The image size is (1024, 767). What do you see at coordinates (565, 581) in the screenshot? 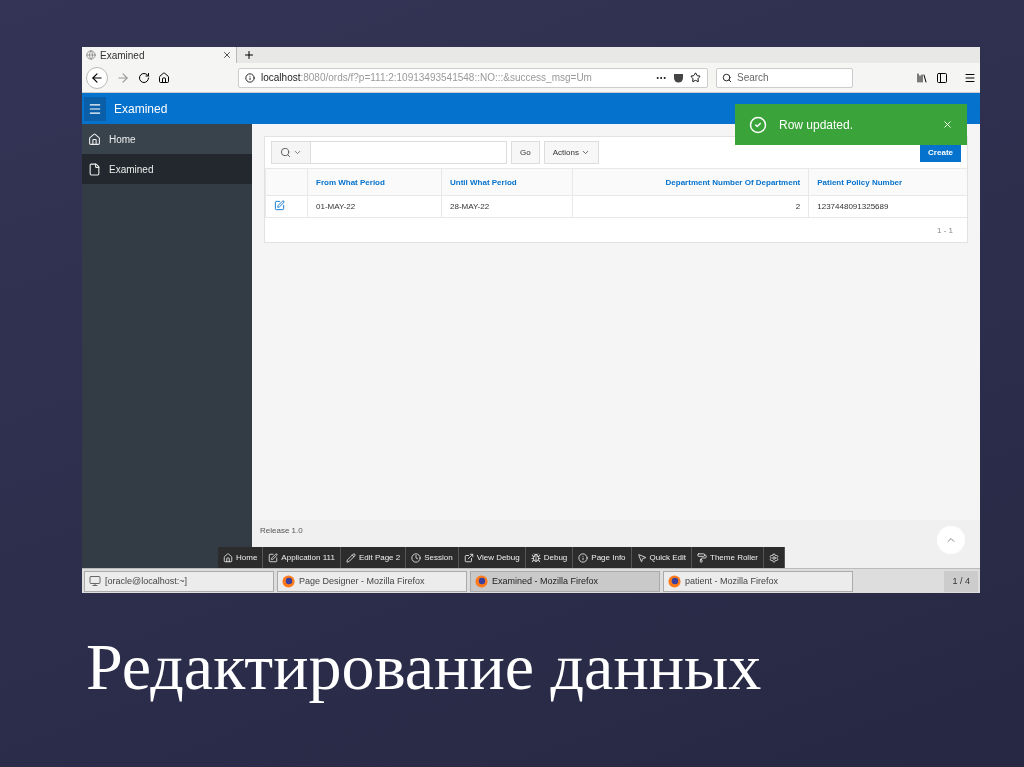
I see `taskbar-item: Examined - Mozilla Firefox` at bounding box center [565, 581].